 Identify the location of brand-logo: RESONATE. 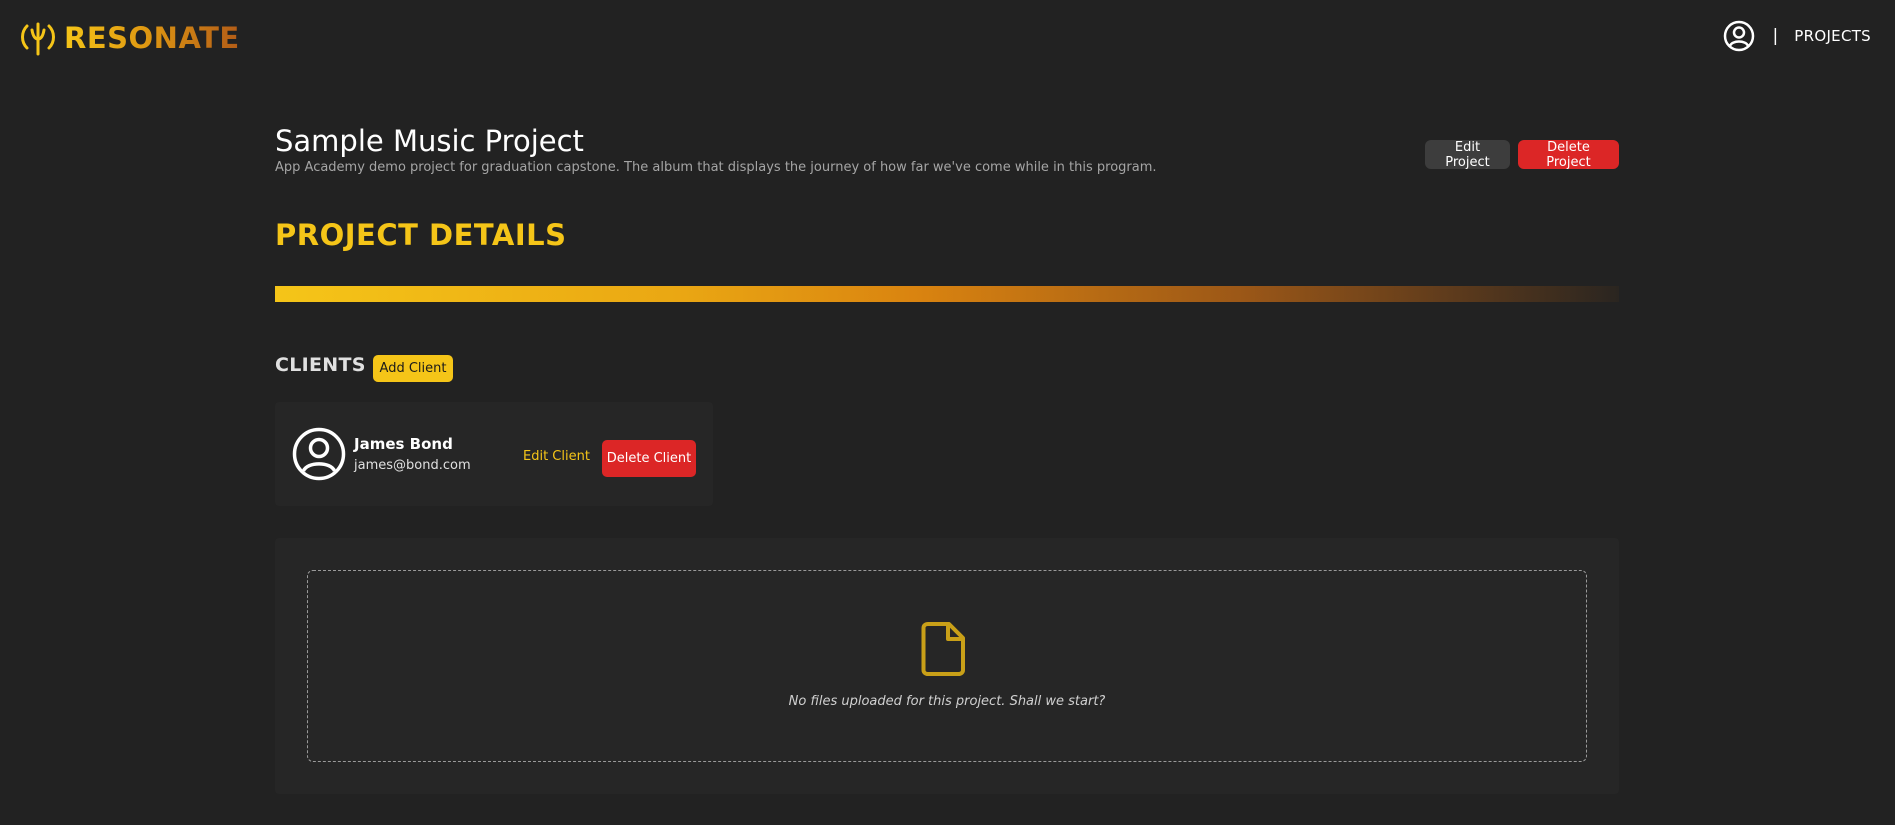
(129, 38).